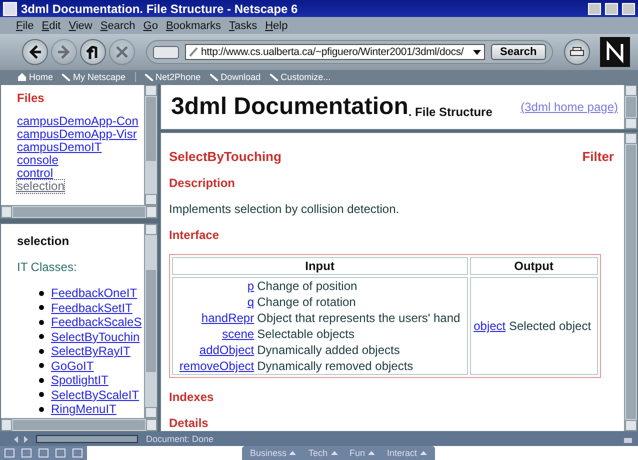  I want to click on section-heading: Interface, so click(194, 235).